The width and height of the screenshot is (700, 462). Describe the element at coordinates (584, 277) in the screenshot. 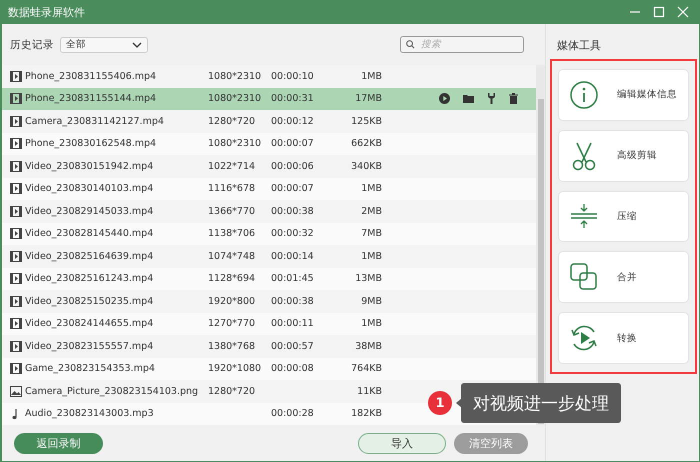

I see `overlapping-squares-icon` at that location.